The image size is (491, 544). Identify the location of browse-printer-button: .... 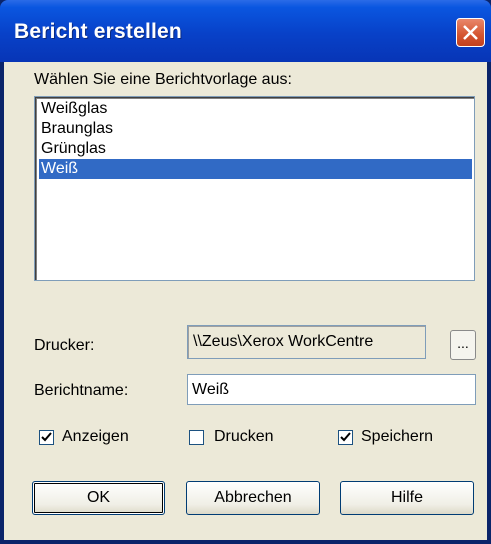
(463, 345).